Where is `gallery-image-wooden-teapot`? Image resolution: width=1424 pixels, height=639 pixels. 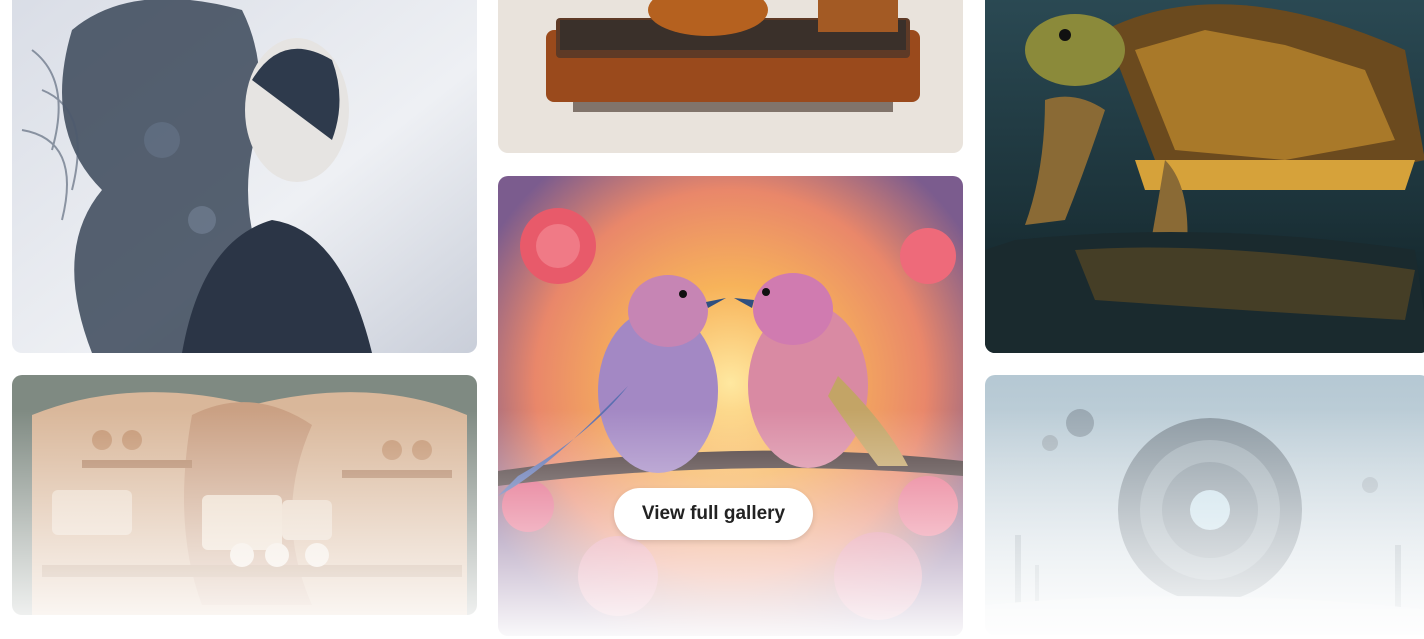 gallery-image-wooden-teapot is located at coordinates (730, 76).